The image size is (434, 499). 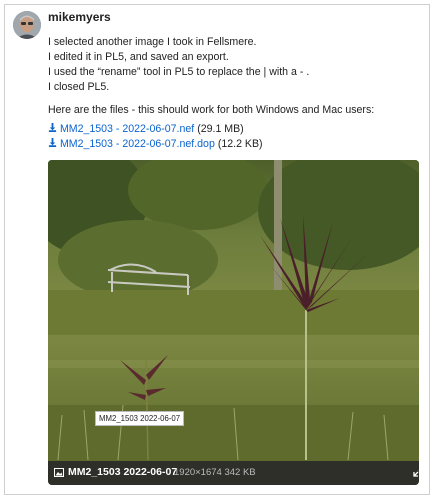 What do you see at coordinates (127, 129) in the screenshot?
I see `attachment-link: MM2_1503 - 2022-06-07.nef` at bounding box center [127, 129].